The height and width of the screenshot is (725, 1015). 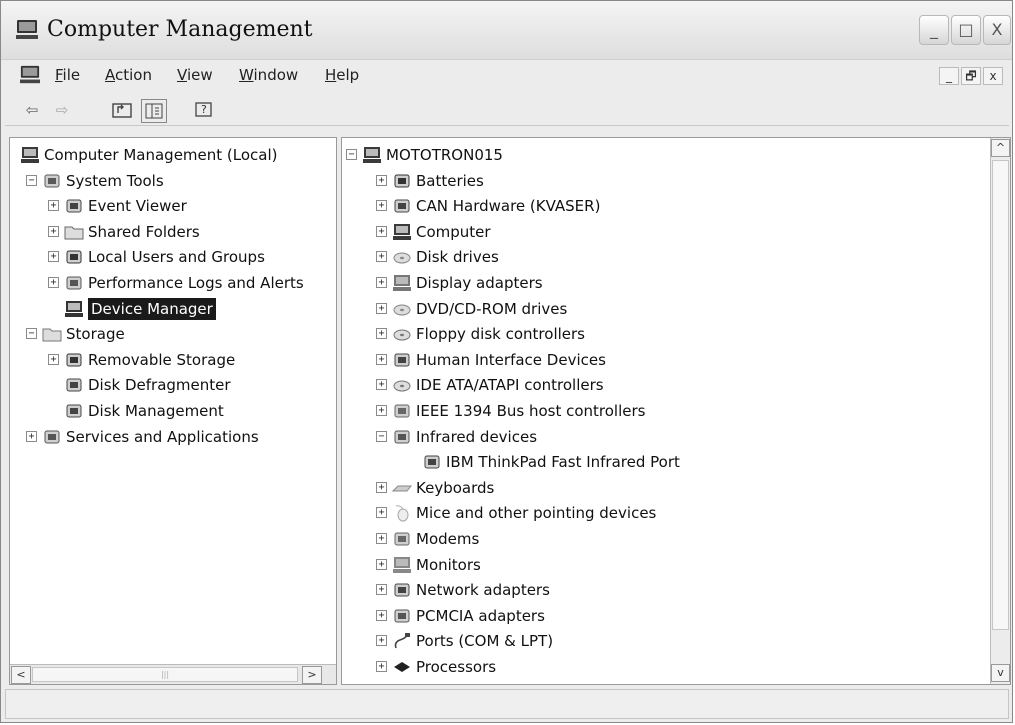 What do you see at coordinates (665, 488) in the screenshot?
I see `tree-node-keyboards: + Keyboards` at bounding box center [665, 488].